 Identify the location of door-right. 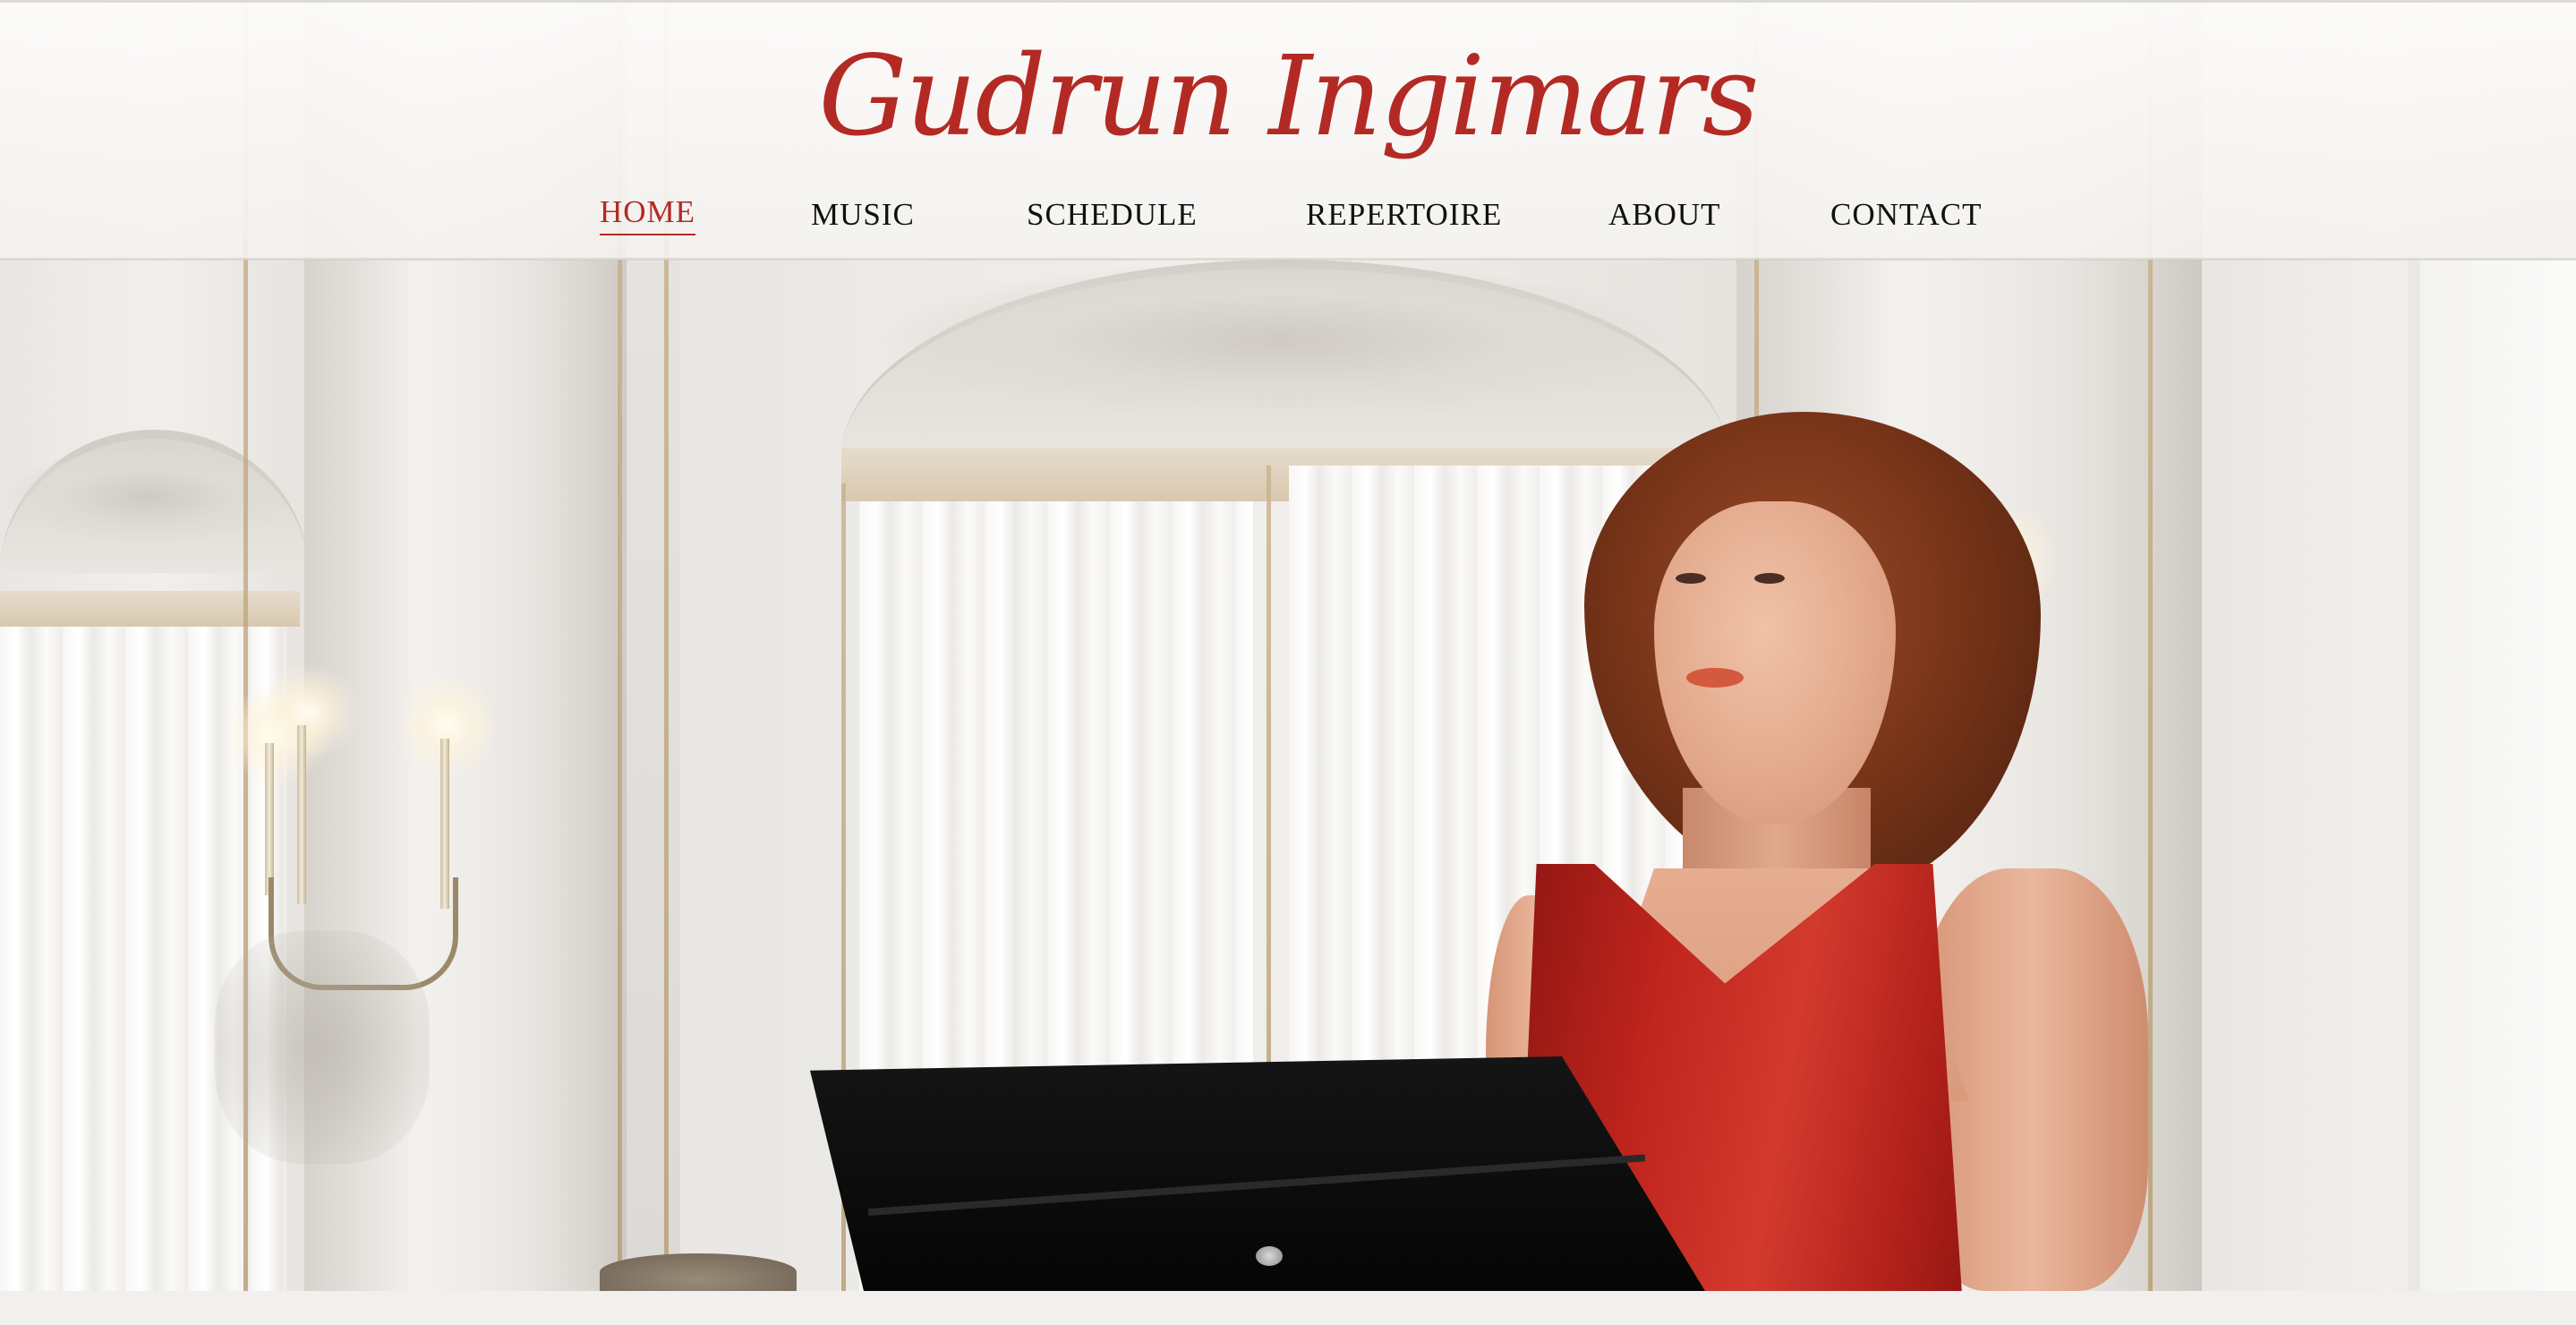
(2492, 775).